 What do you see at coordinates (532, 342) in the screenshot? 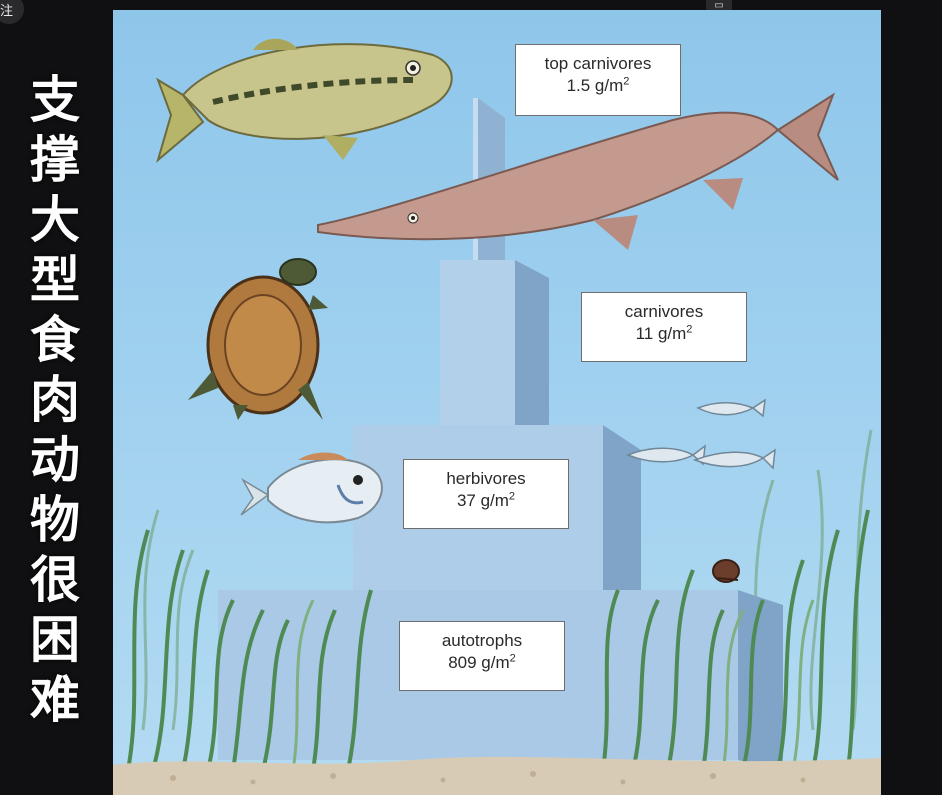
I see `carnivores-block-side` at bounding box center [532, 342].